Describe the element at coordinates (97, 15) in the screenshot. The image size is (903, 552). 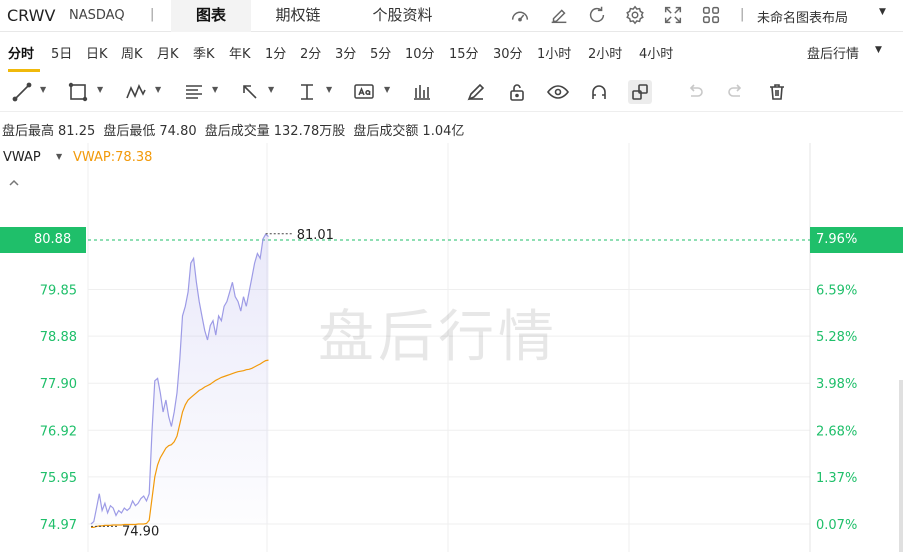
I see `exchange-name: NASDAQ` at that location.